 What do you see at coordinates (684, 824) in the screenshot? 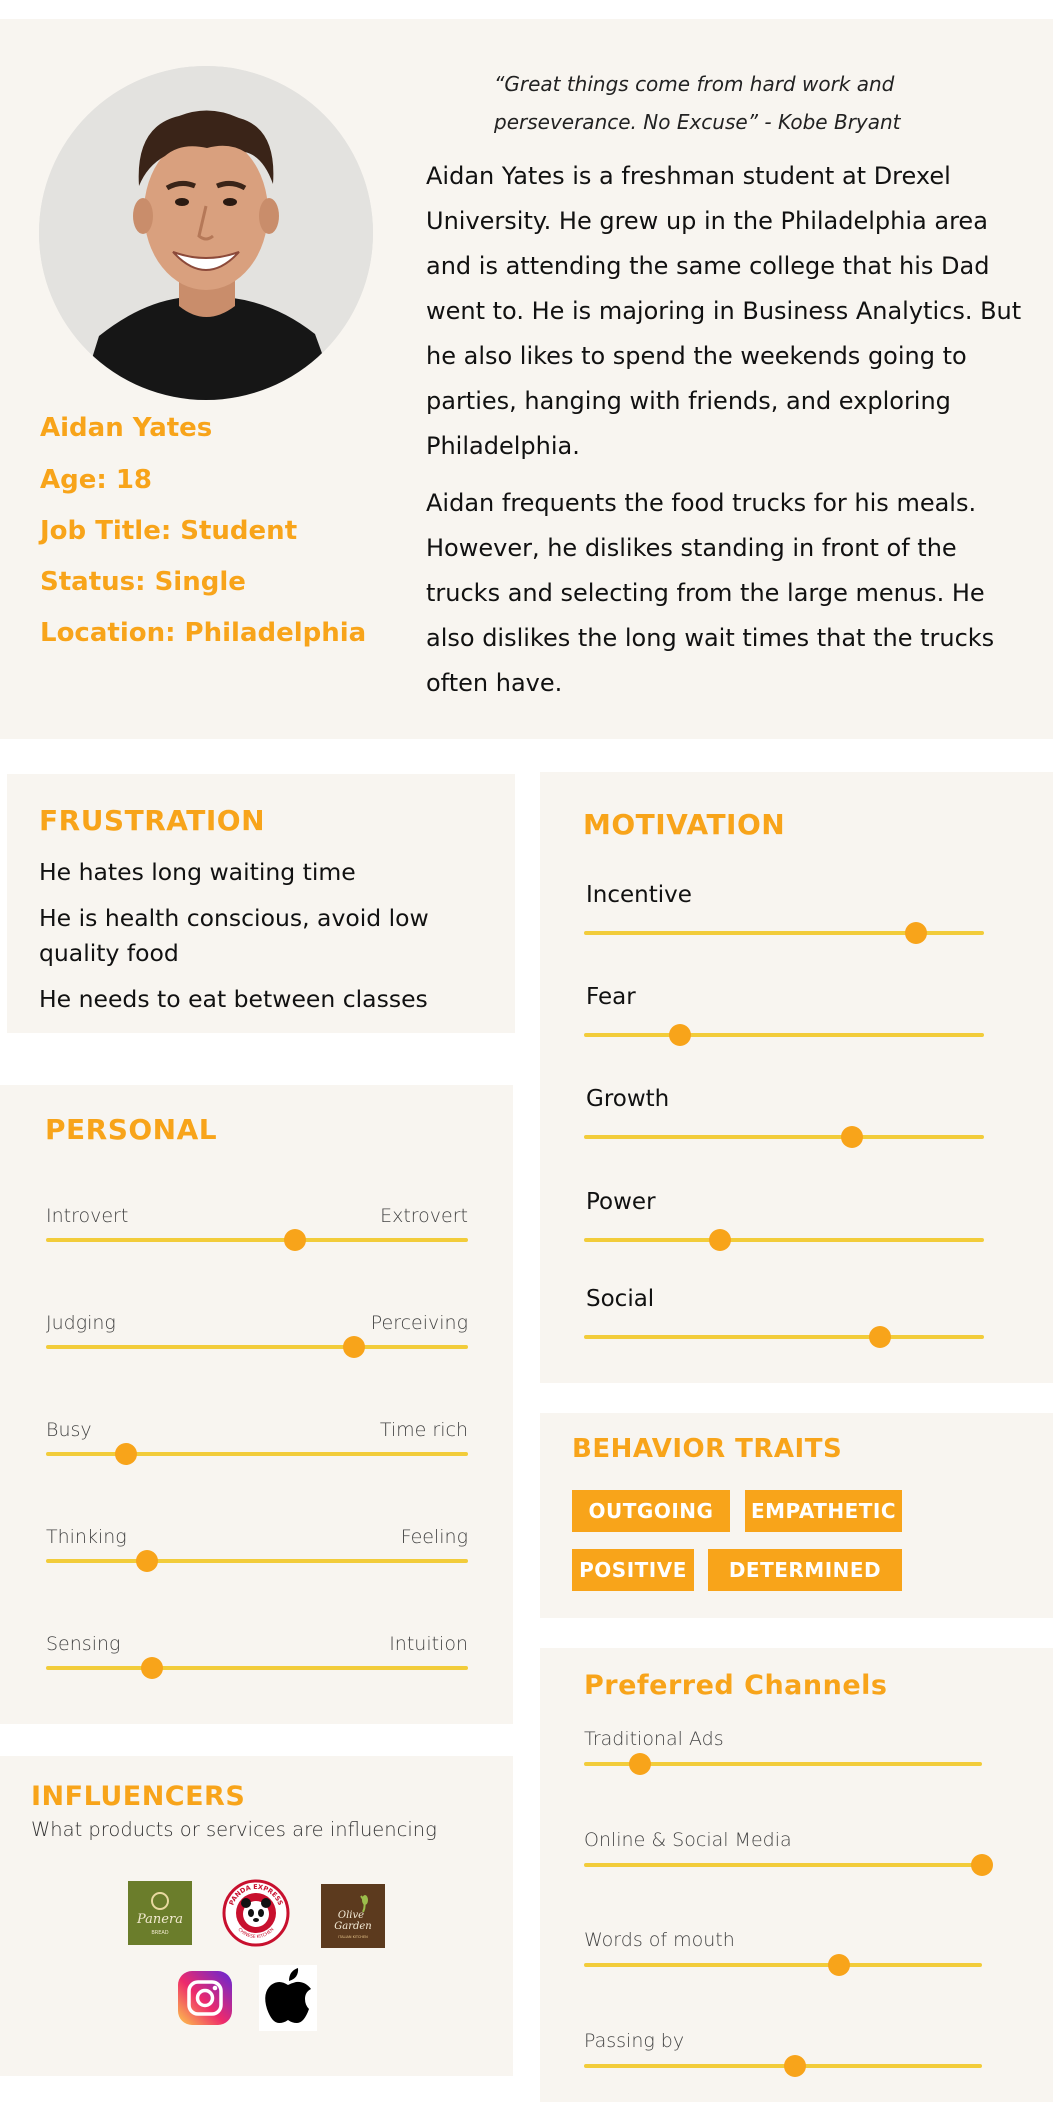
I see `motivation-title: MOTIVATION` at bounding box center [684, 824].